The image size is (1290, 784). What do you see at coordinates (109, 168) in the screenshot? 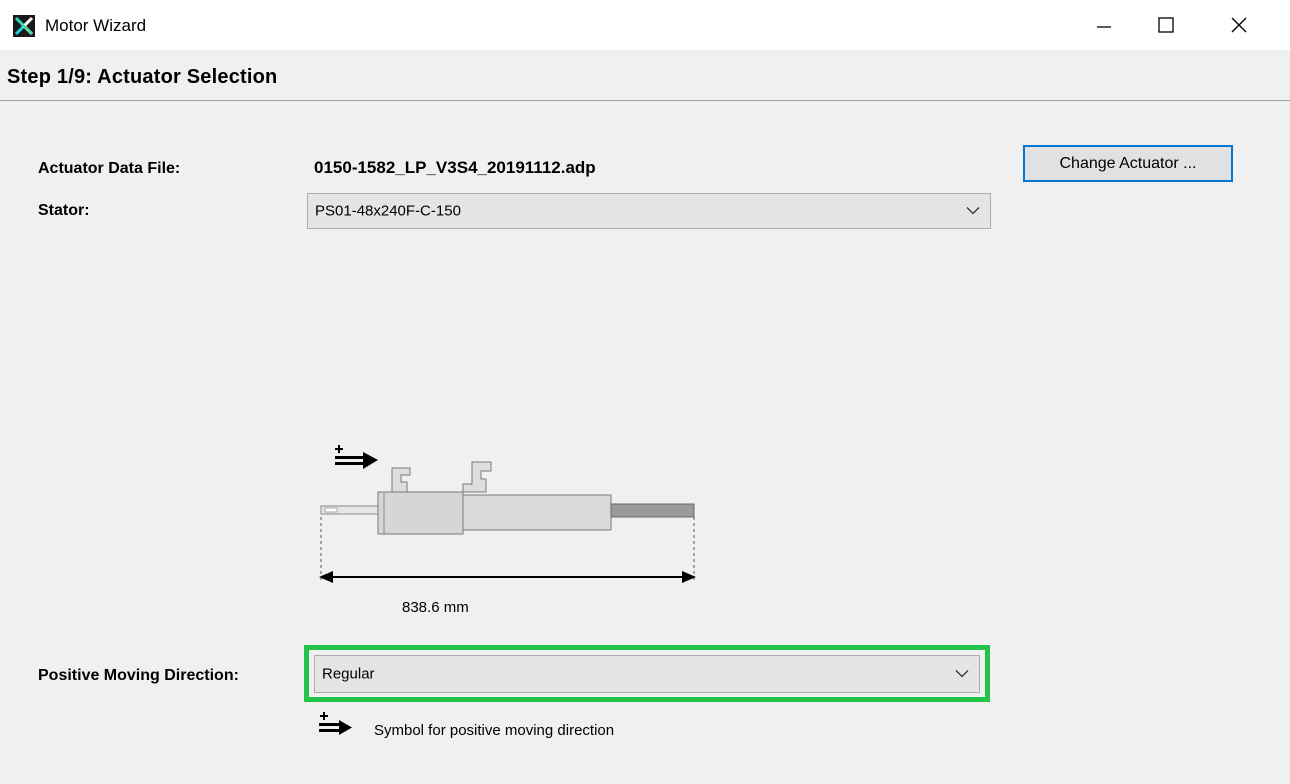
I see `actuator-data-file-label: Actuator Data File:` at bounding box center [109, 168].